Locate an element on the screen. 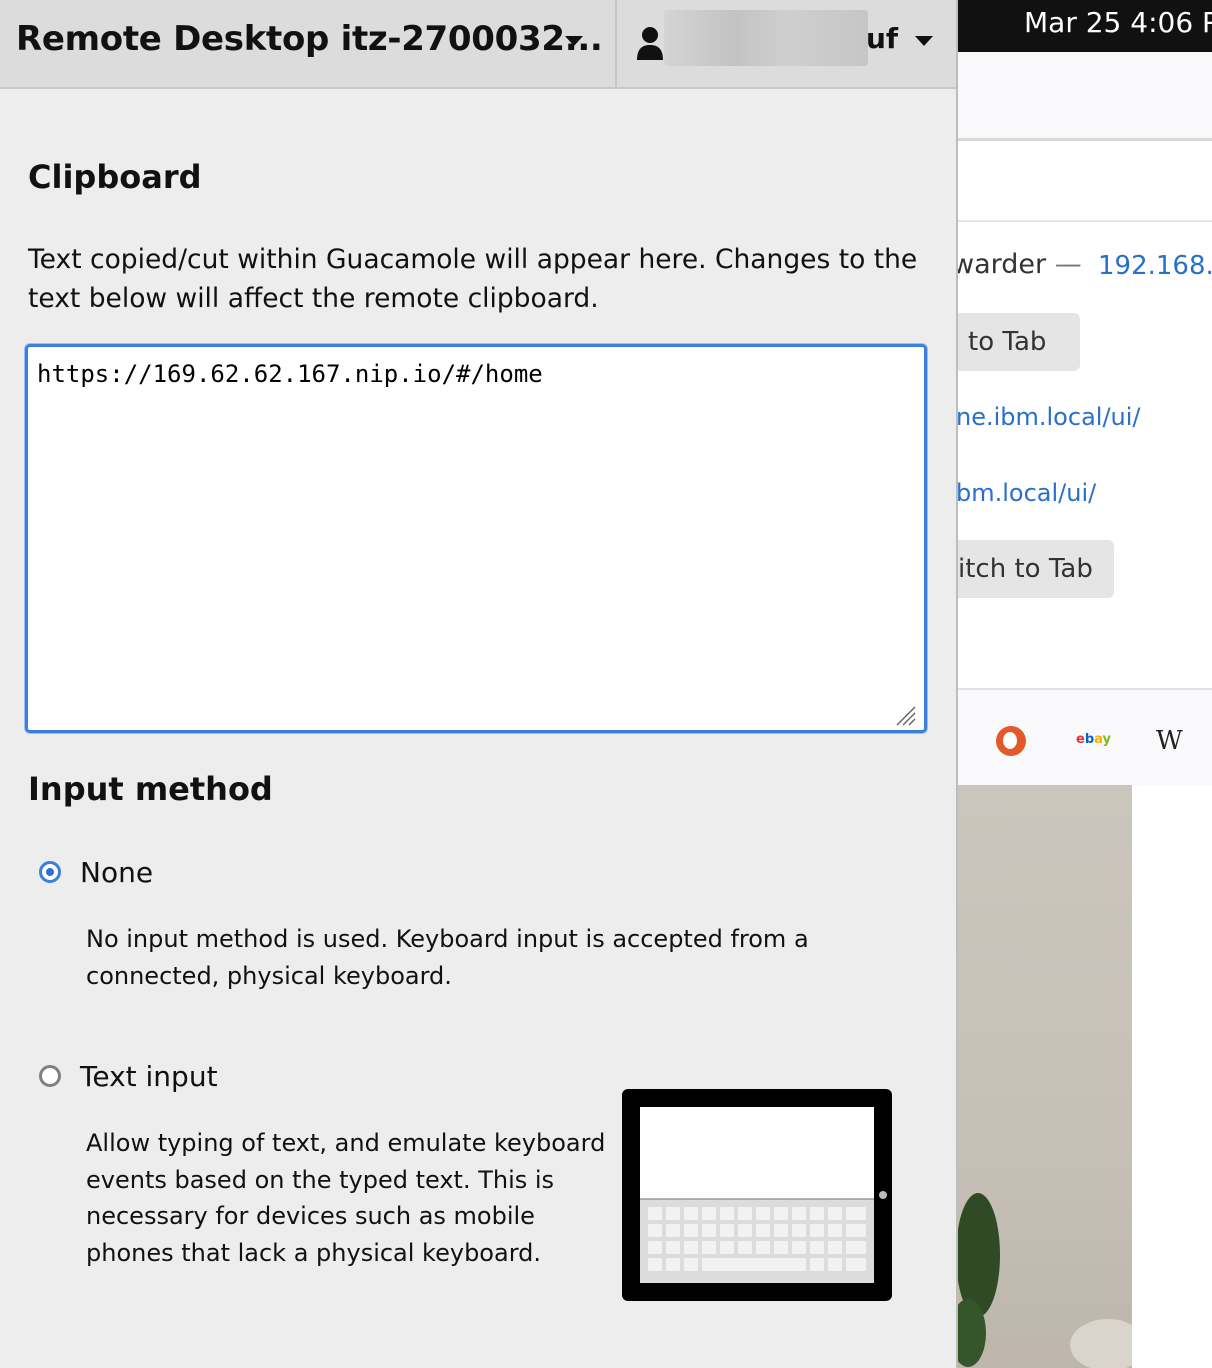  user-name-redacted is located at coordinates (766, 38).